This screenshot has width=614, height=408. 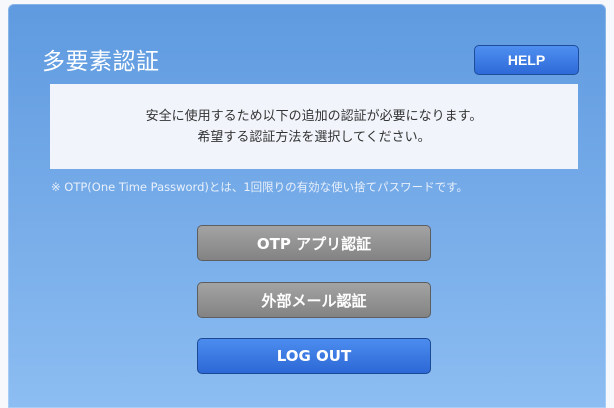 I want to click on external-mail-auth-button: 外部メール認証, so click(x=314, y=300).